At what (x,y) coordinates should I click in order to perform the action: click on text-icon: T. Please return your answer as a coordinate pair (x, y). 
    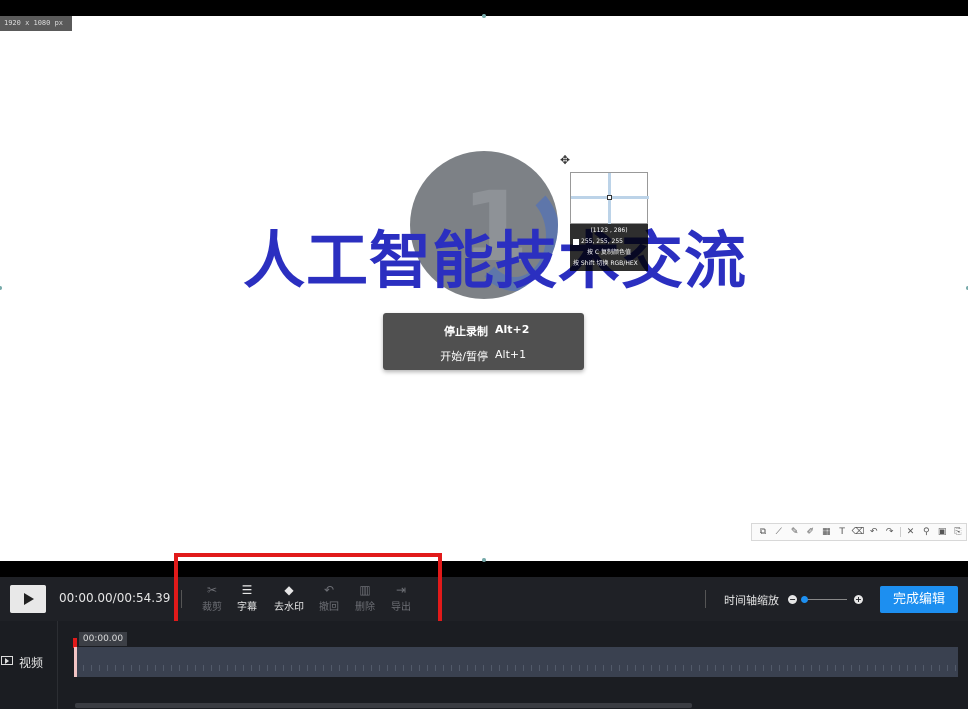
    Looking at the image, I should click on (842, 532).